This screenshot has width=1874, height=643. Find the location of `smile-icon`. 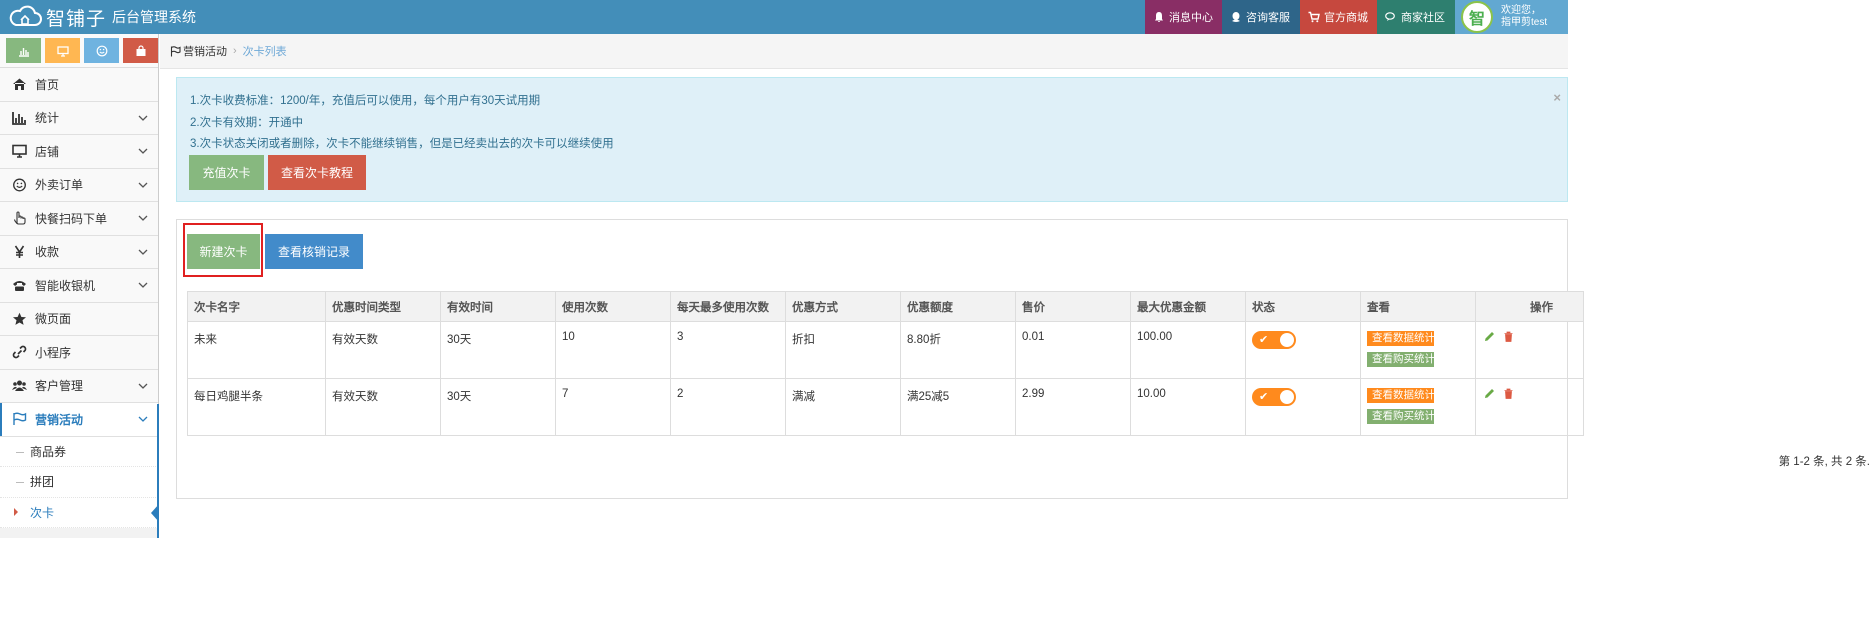

smile-icon is located at coordinates (19, 185).